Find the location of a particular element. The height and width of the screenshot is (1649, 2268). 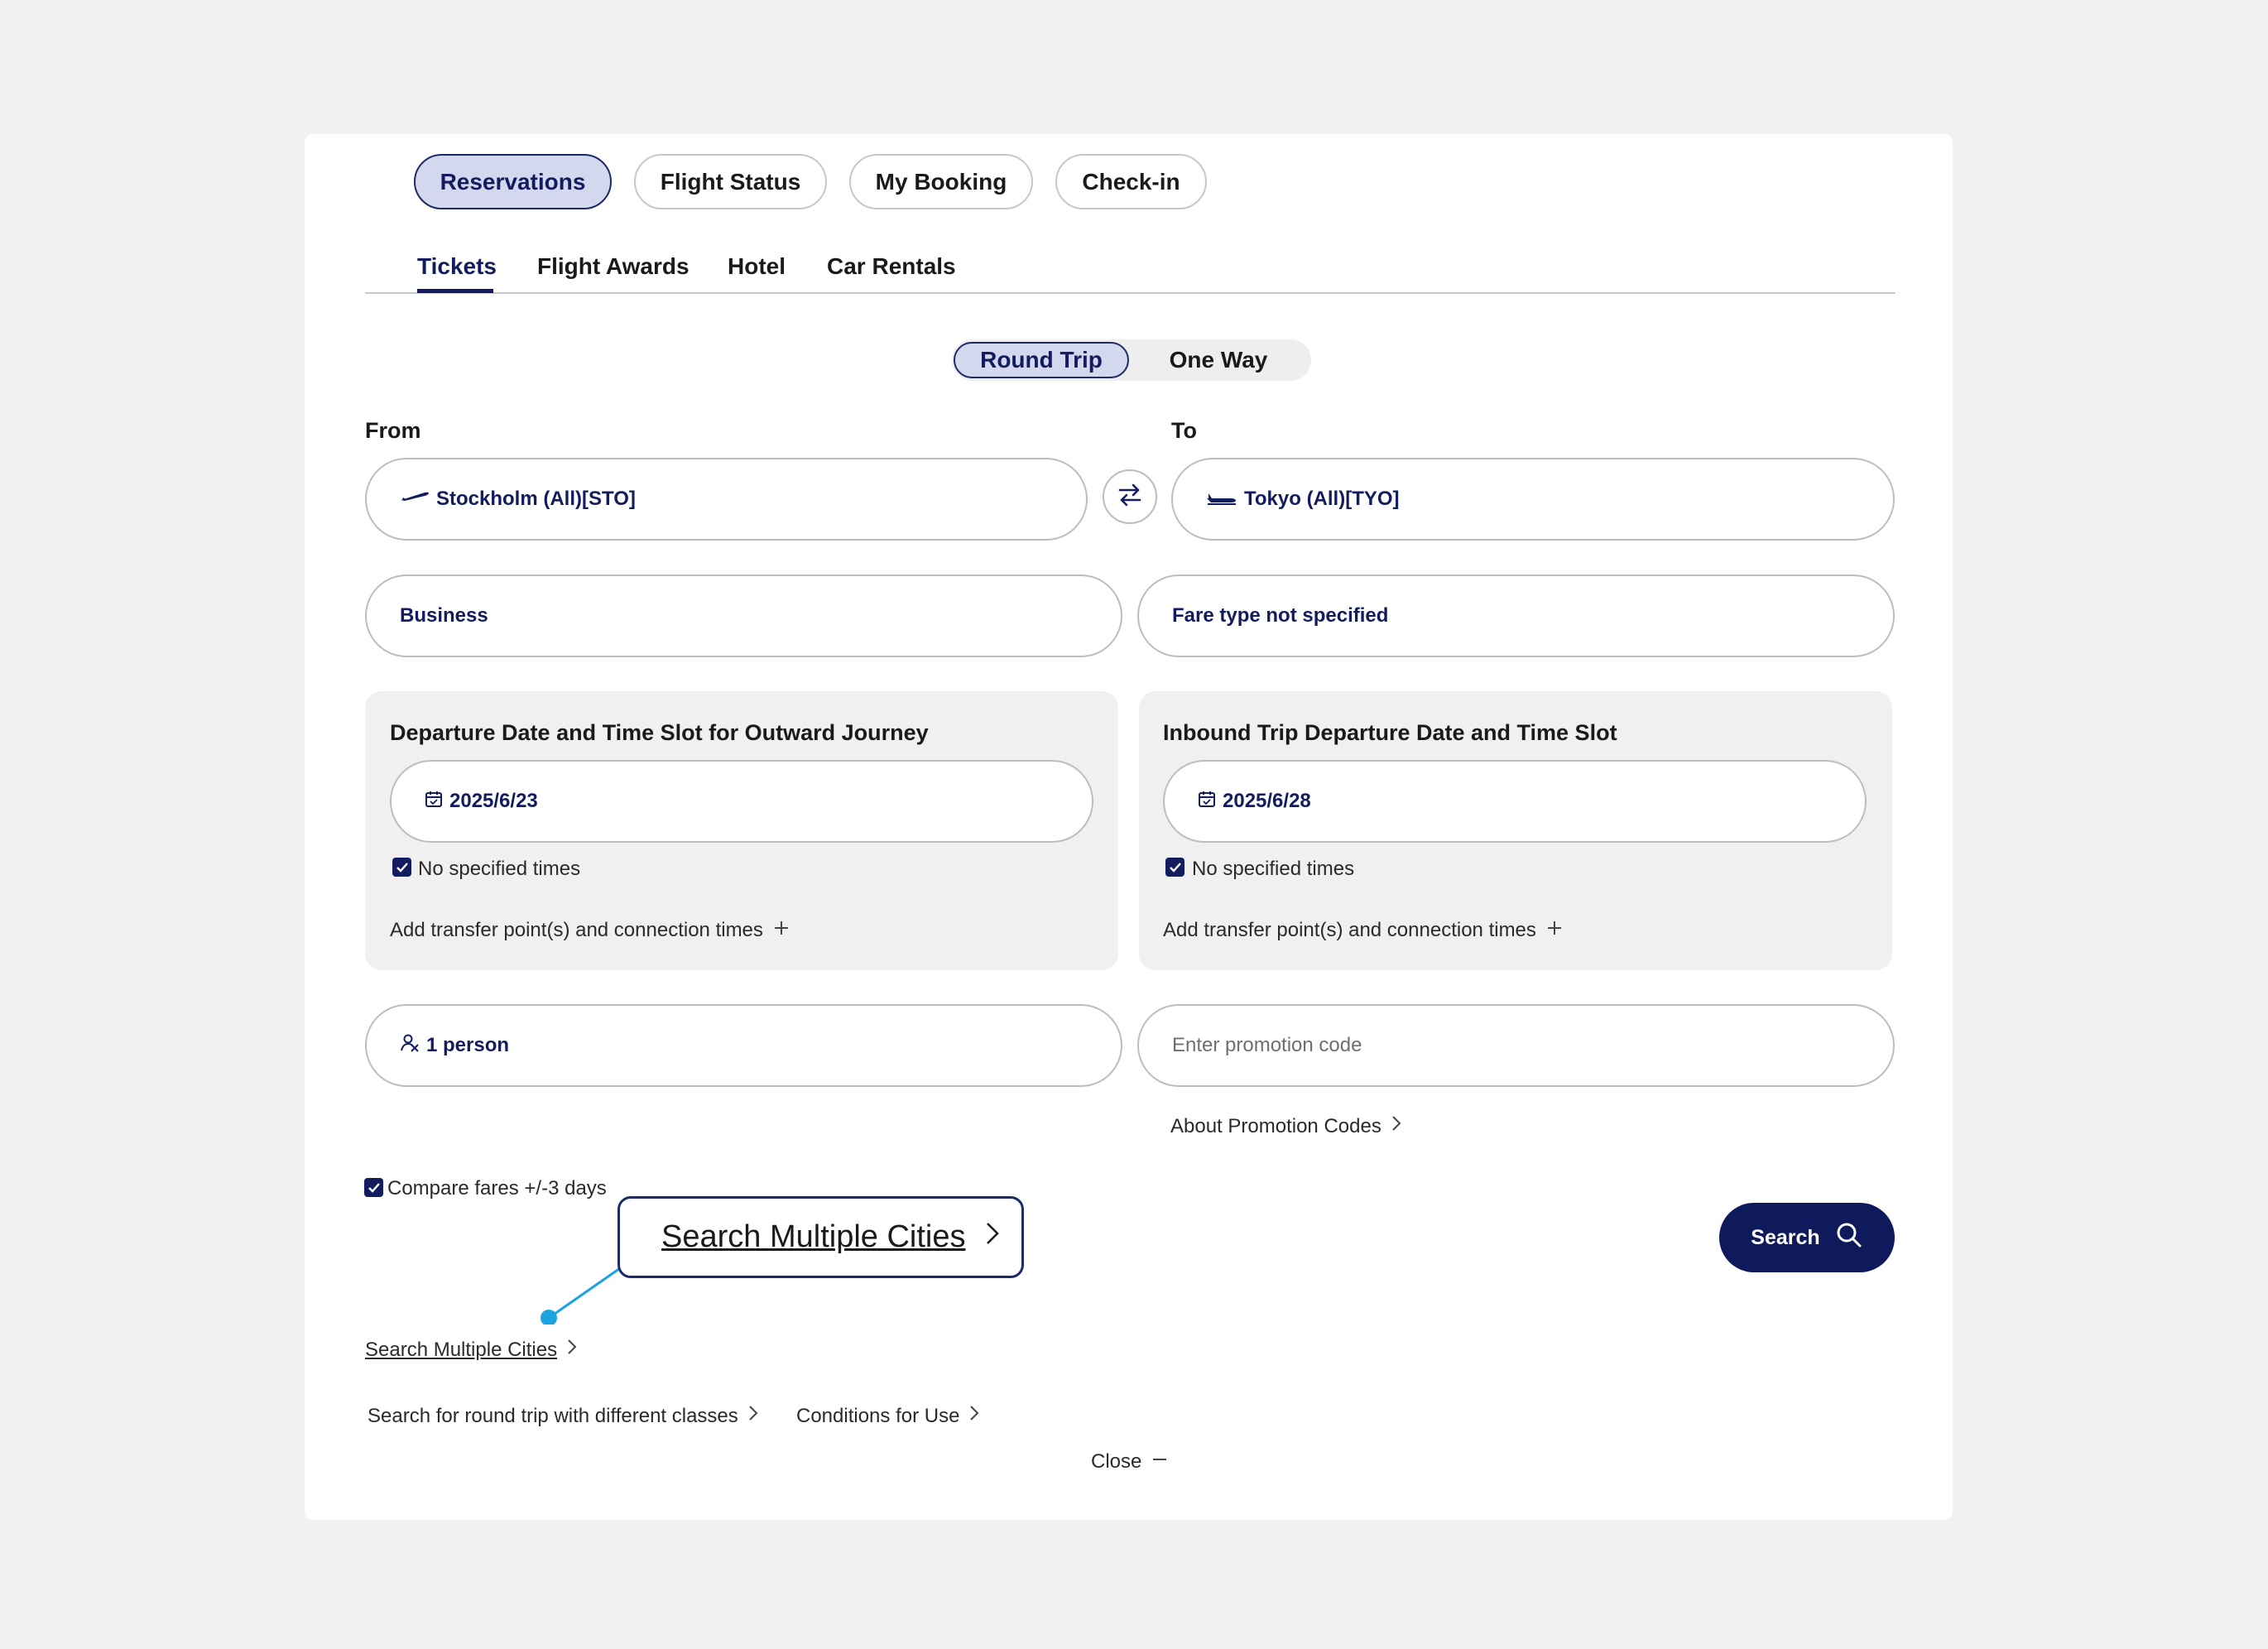

search-multiple-cities-callout: Search Multiple Cities is located at coordinates (821, 1237).